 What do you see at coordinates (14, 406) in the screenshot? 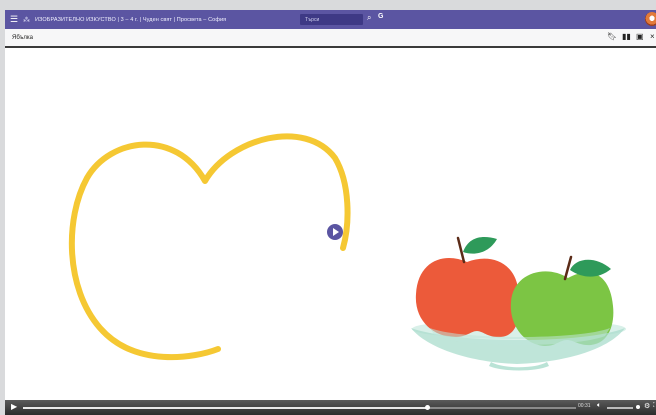
I see `play-icon: ▶` at bounding box center [14, 406].